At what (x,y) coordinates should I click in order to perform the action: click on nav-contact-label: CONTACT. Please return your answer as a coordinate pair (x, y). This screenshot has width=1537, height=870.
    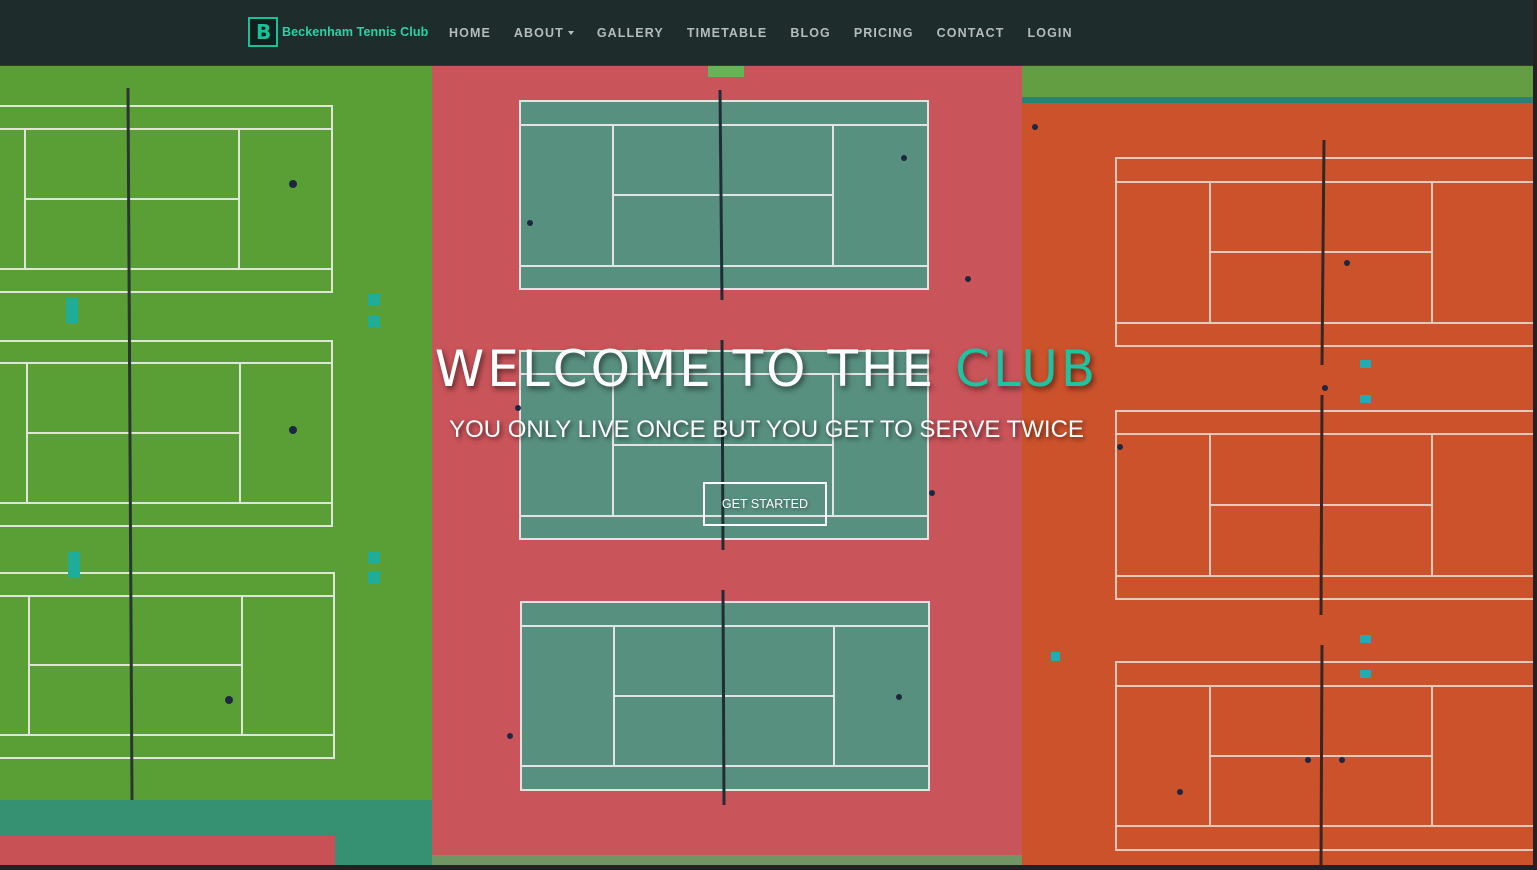
    Looking at the image, I should click on (970, 32).